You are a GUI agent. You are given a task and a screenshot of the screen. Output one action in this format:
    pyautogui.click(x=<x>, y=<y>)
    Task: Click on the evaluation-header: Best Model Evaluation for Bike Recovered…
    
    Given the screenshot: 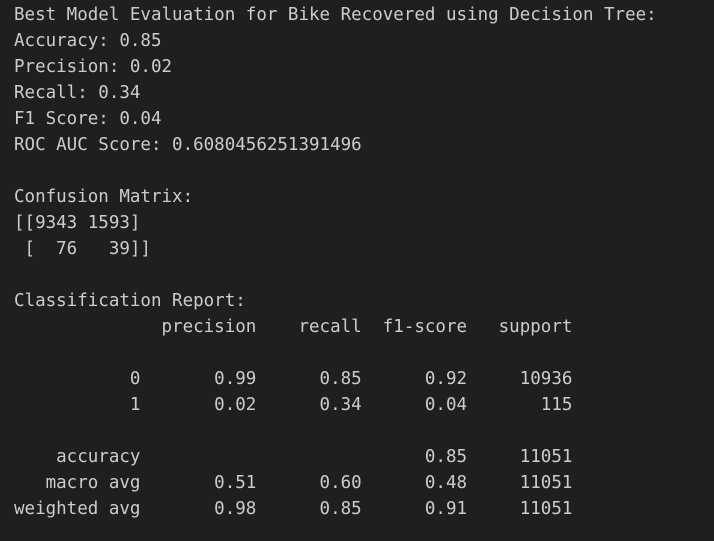 What is the action you would take?
    pyautogui.click(x=335, y=15)
    